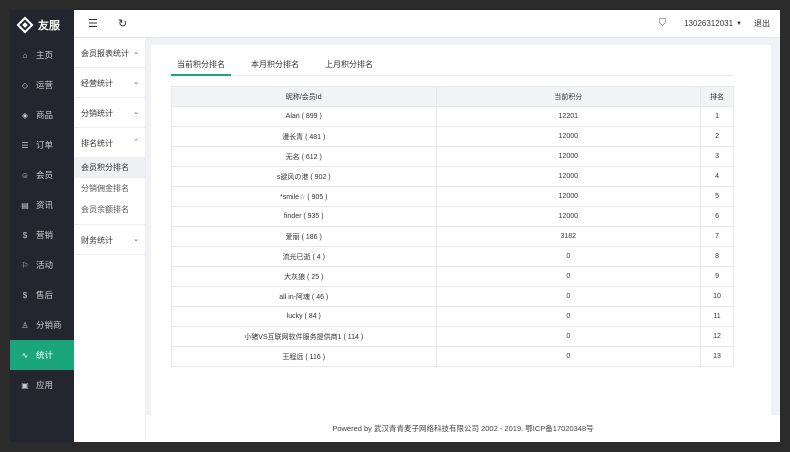  Describe the element at coordinates (42, 115) in the screenshot. I see `sidebar-item-goods: ◈ 商品` at that location.